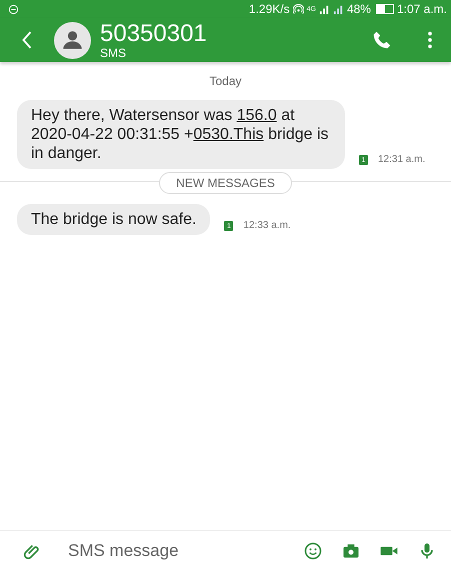 Image resolution: width=451 pixels, height=569 pixels. What do you see at coordinates (225, 183) in the screenshot?
I see `new-messages-divider: NEW MESSAGES` at bounding box center [225, 183].